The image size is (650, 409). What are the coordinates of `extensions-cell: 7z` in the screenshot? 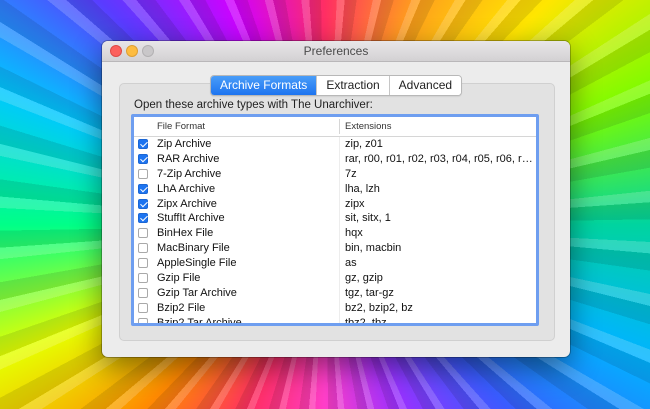 It's located at (351, 173).